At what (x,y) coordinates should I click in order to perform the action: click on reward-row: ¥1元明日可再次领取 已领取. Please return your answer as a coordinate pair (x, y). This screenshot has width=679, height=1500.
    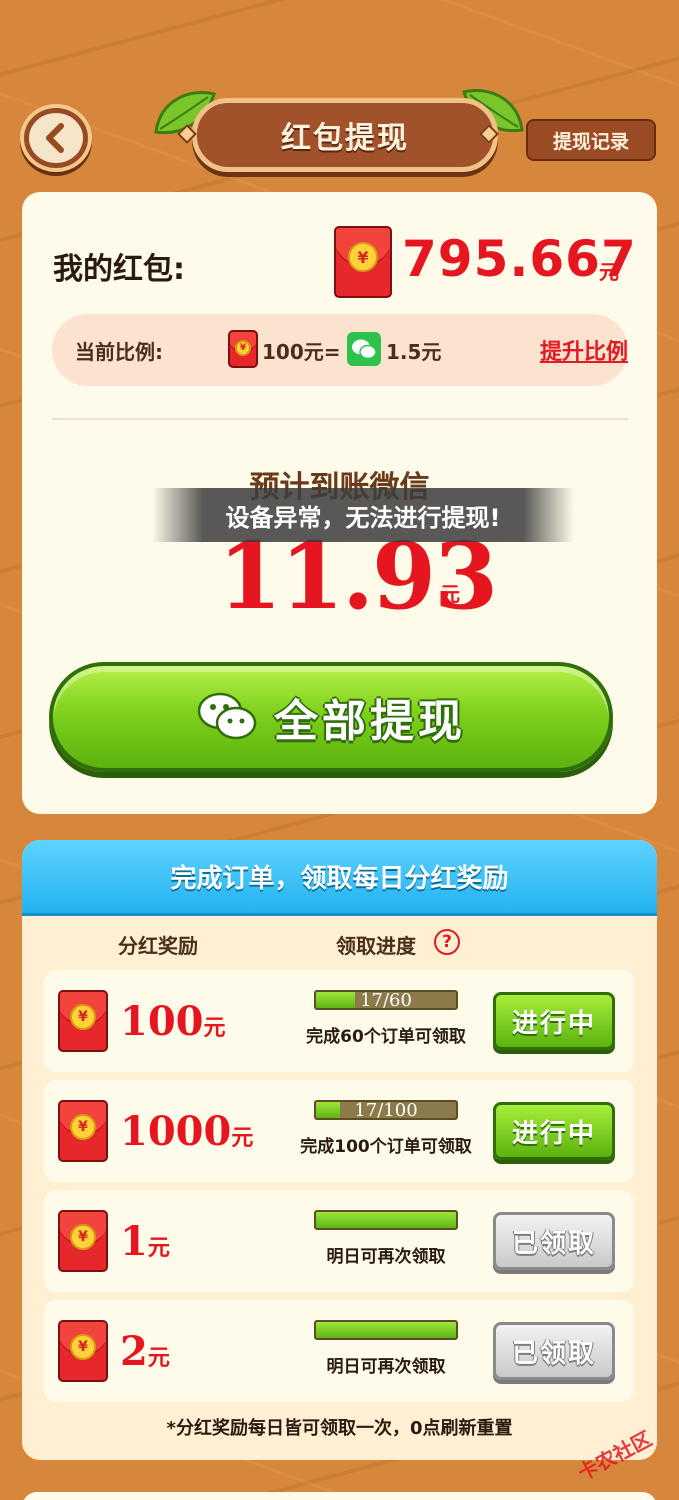
    Looking at the image, I should click on (339, 1241).